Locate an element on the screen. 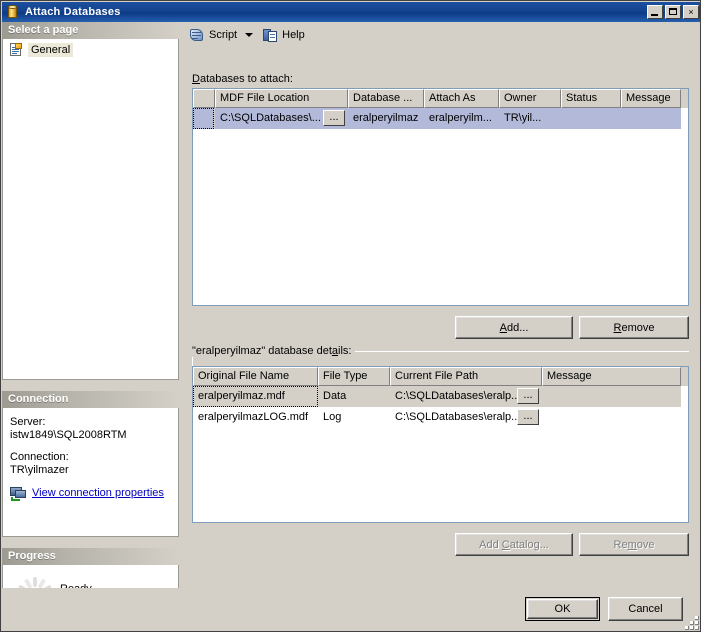 The width and height of the screenshot is (701, 632). help-button: Help is located at coordinates (284, 35).